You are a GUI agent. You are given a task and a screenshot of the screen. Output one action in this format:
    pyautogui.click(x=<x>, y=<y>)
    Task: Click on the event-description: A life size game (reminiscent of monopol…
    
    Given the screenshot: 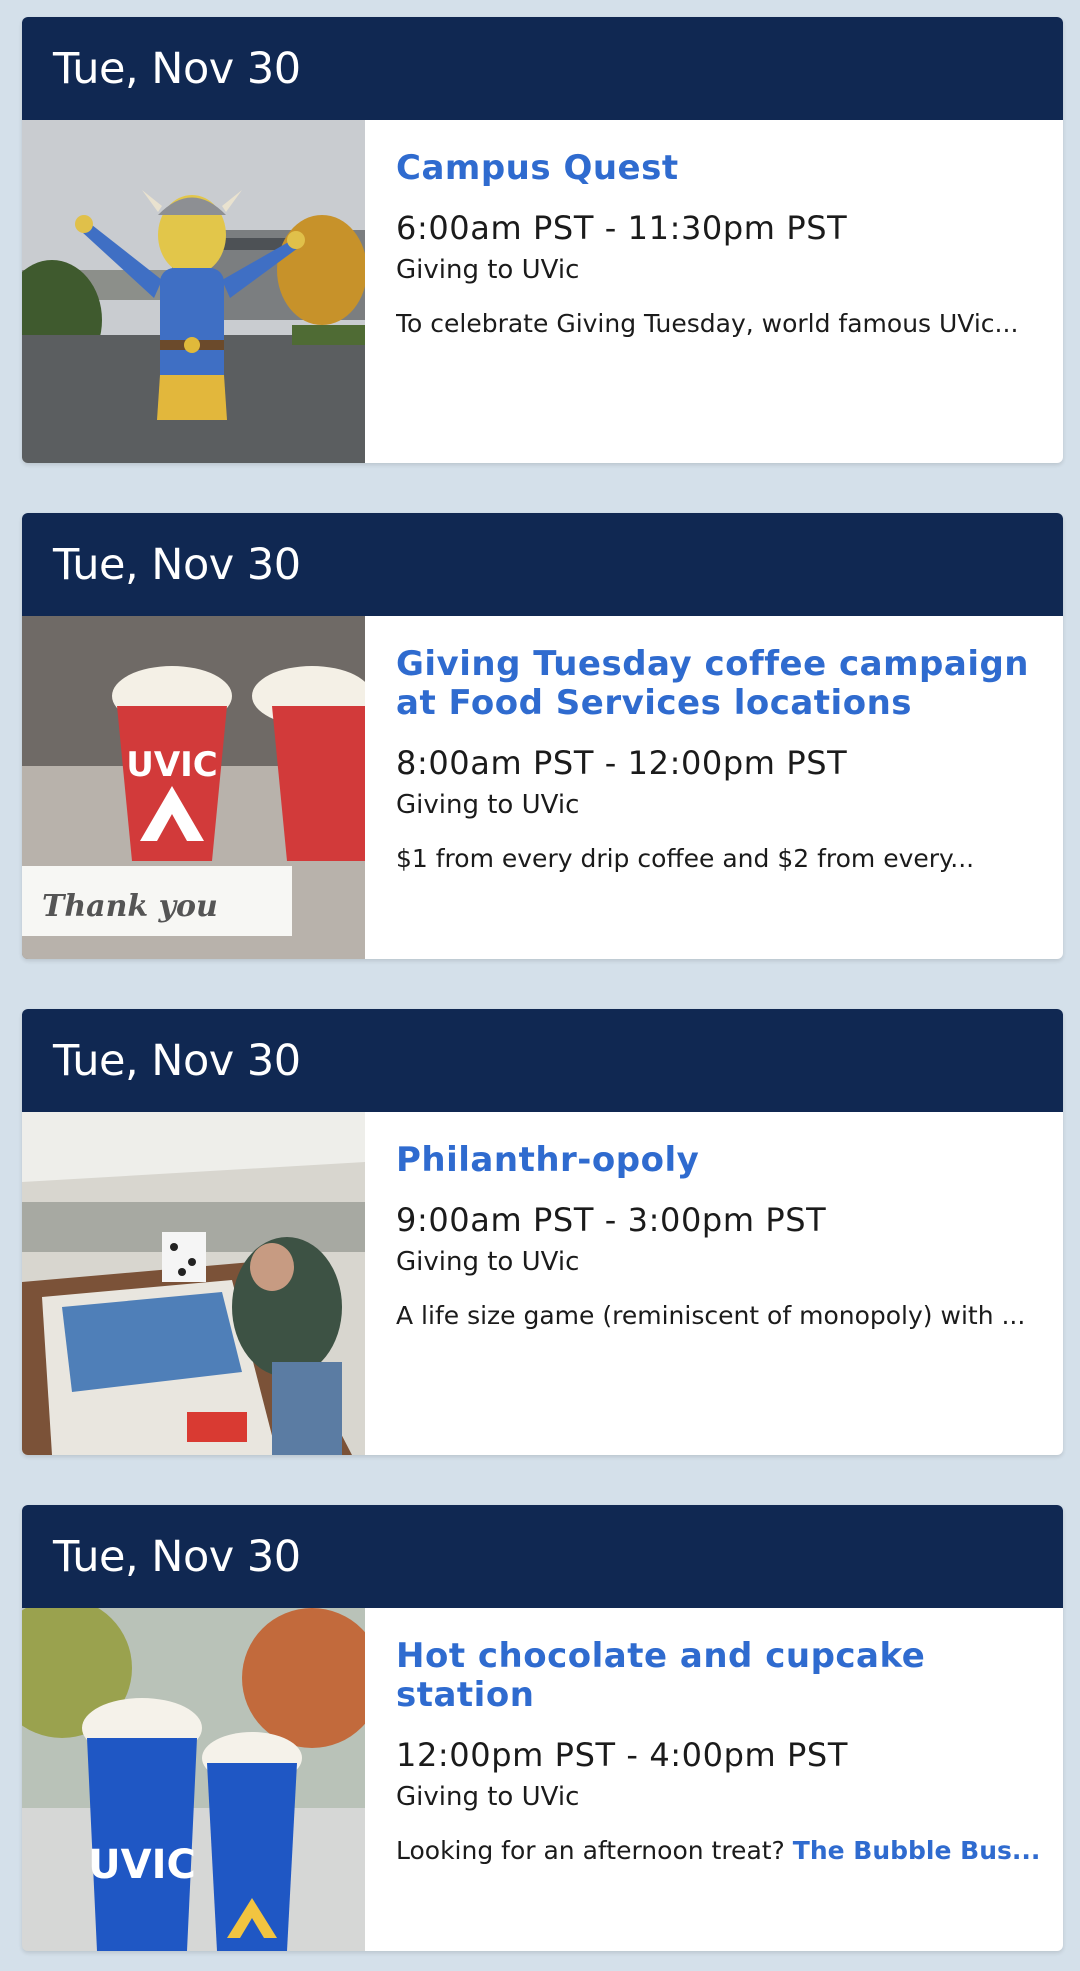 What is the action you would take?
    pyautogui.click(x=711, y=1315)
    